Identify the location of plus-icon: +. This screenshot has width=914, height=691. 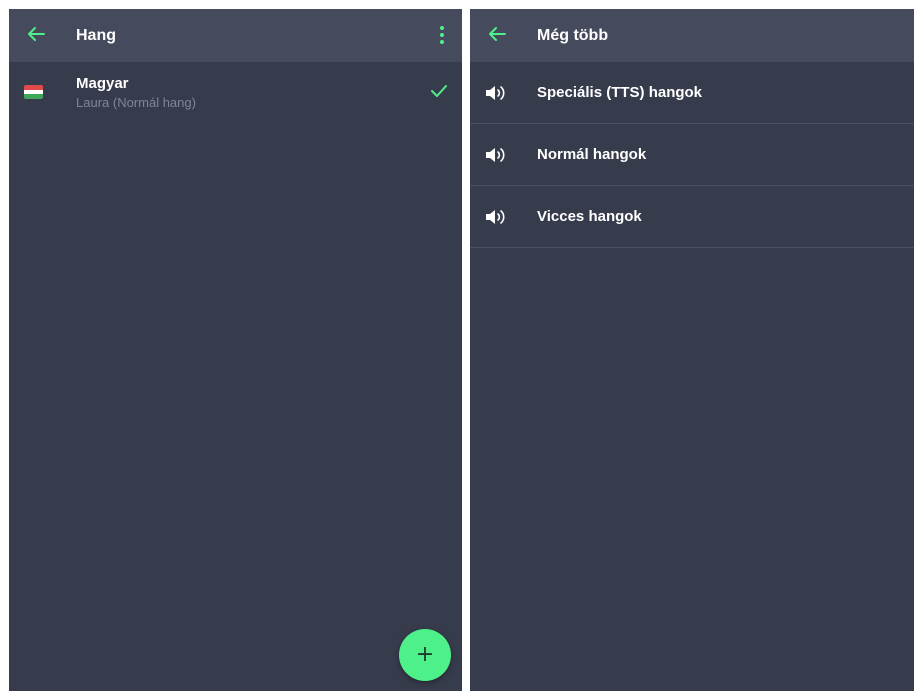
(425, 654).